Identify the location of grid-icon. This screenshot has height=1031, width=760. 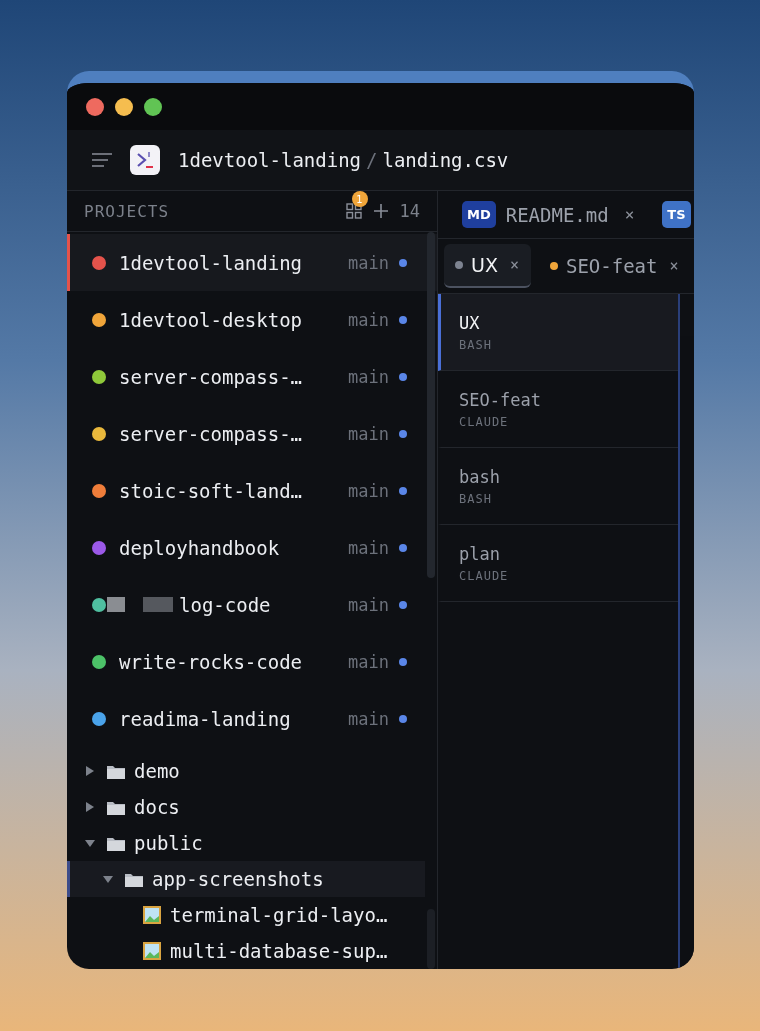
(353, 211).